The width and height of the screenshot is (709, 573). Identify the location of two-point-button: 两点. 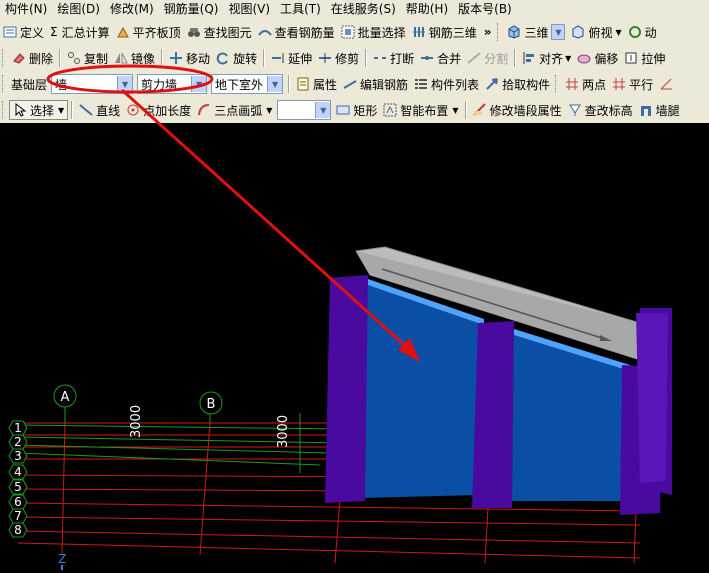
(585, 84).